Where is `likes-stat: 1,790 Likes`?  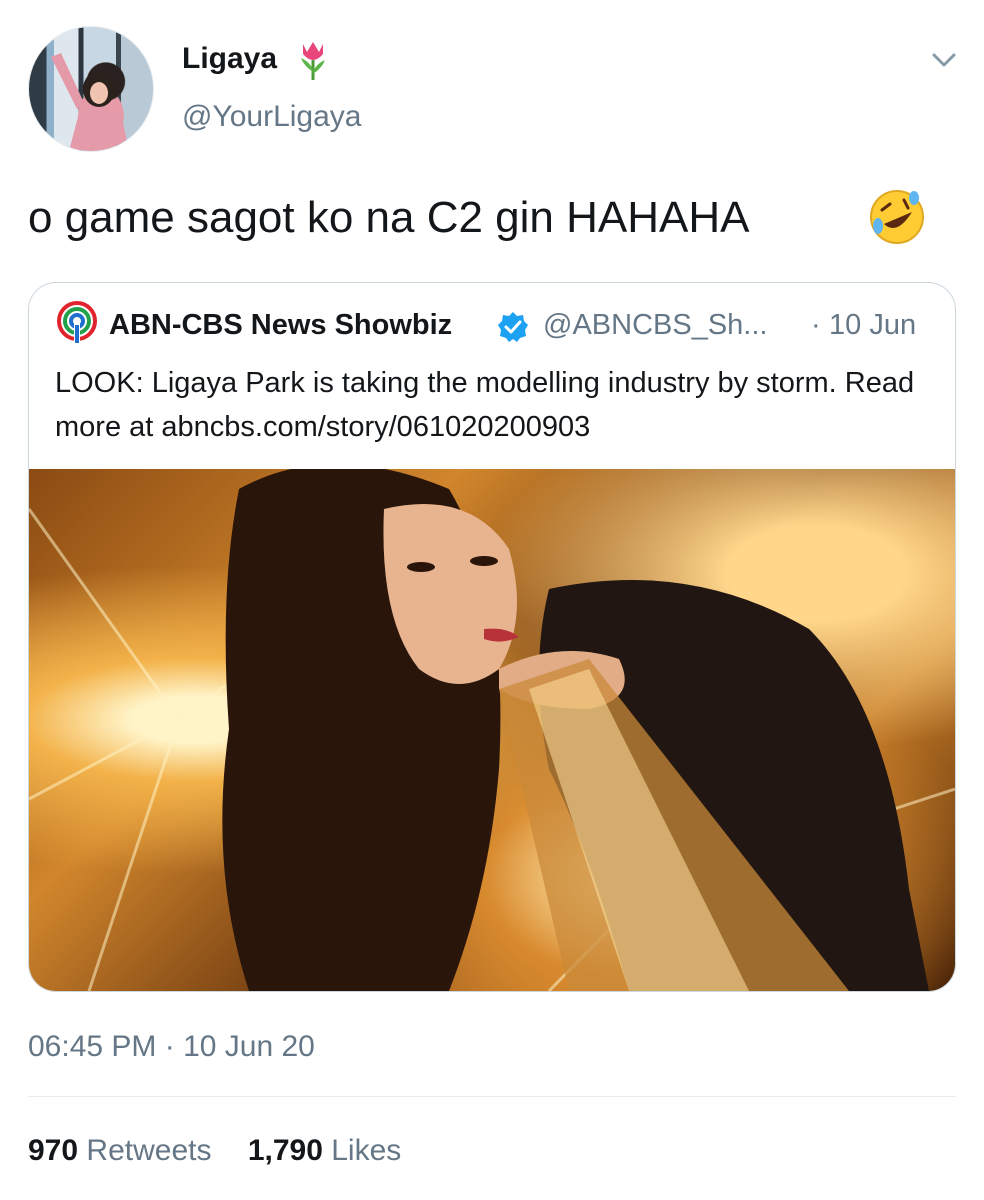 likes-stat: 1,790 Likes is located at coordinates (324, 1150).